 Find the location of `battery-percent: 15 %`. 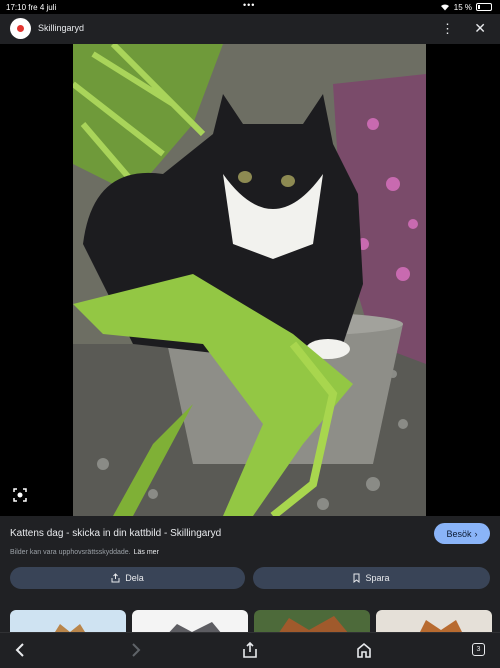

battery-percent: 15 % is located at coordinates (462, 7).